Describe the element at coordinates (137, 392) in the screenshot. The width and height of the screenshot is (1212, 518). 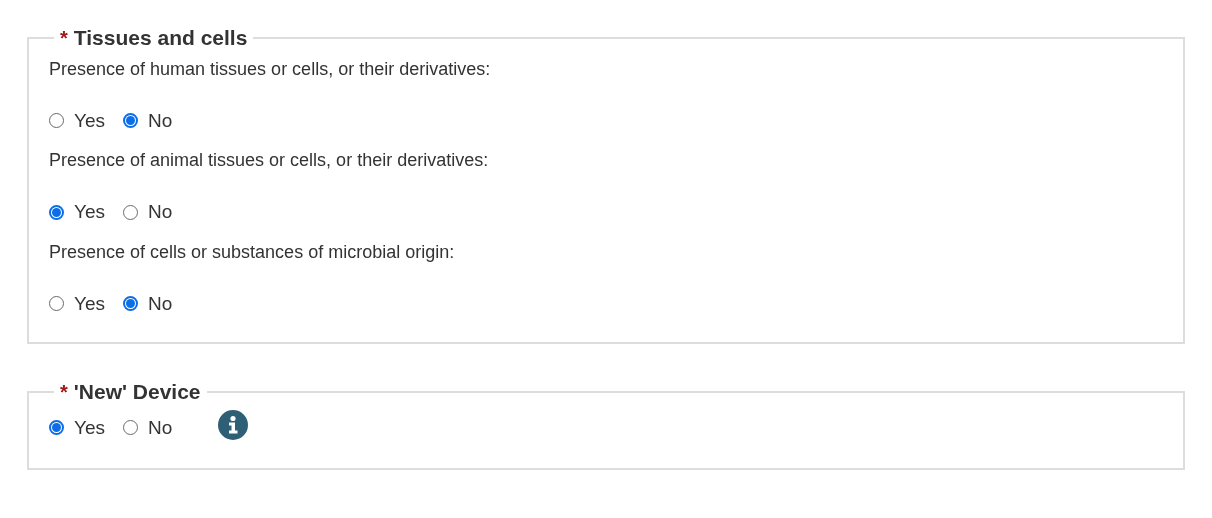
I see `section-title: 'New' Device` at that location.